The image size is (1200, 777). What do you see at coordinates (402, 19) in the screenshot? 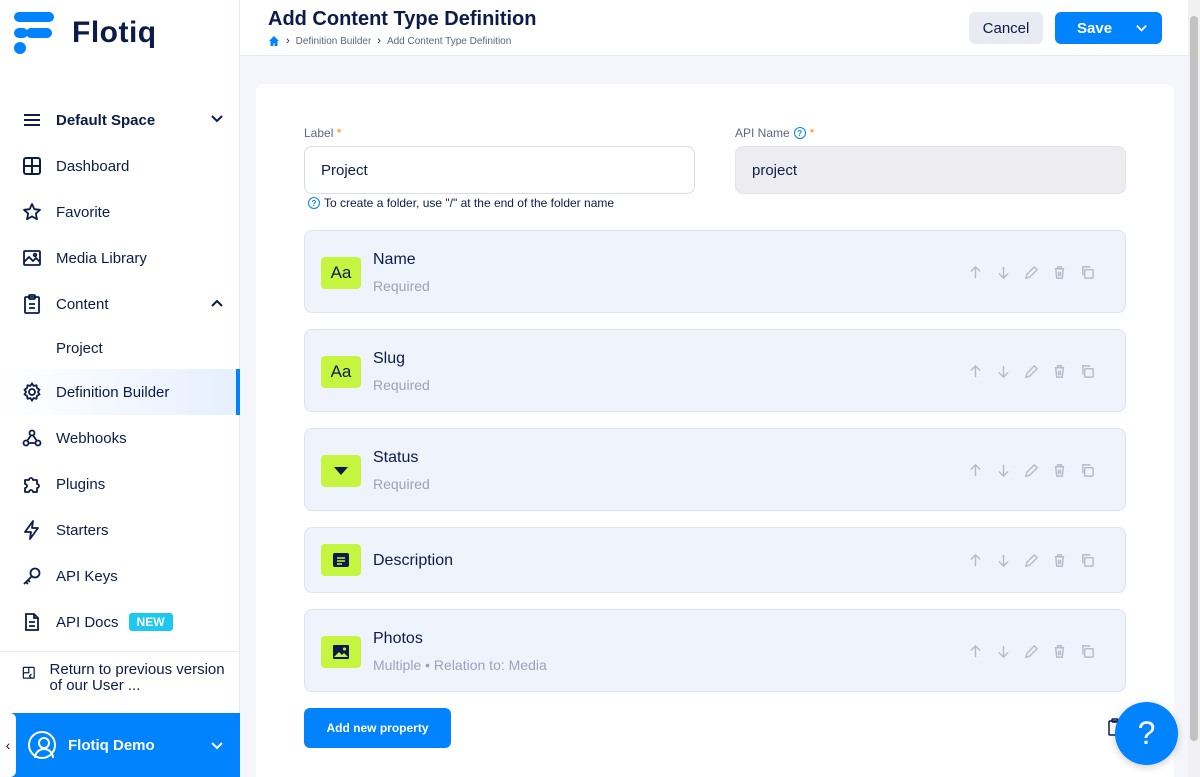
I see `page-title: Add Content Type Definition` at bounding box center [402, 19].